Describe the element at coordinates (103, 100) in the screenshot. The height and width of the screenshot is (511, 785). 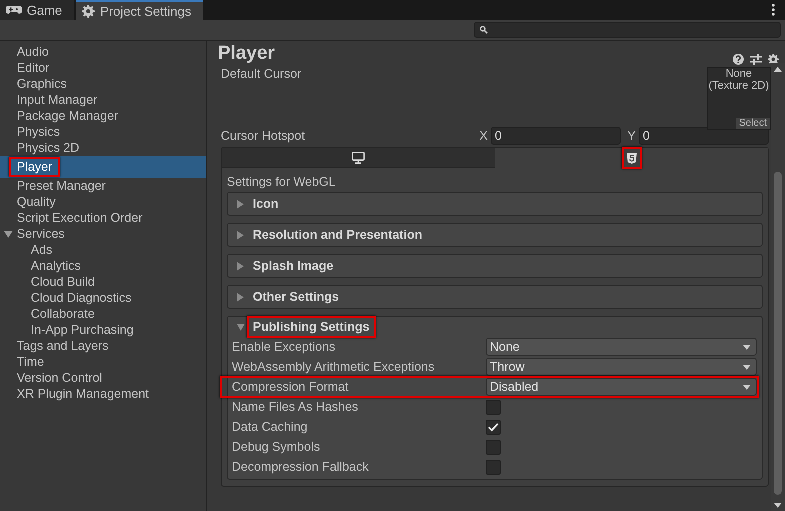
I see `sidebar-item: Input Manager` at that location.